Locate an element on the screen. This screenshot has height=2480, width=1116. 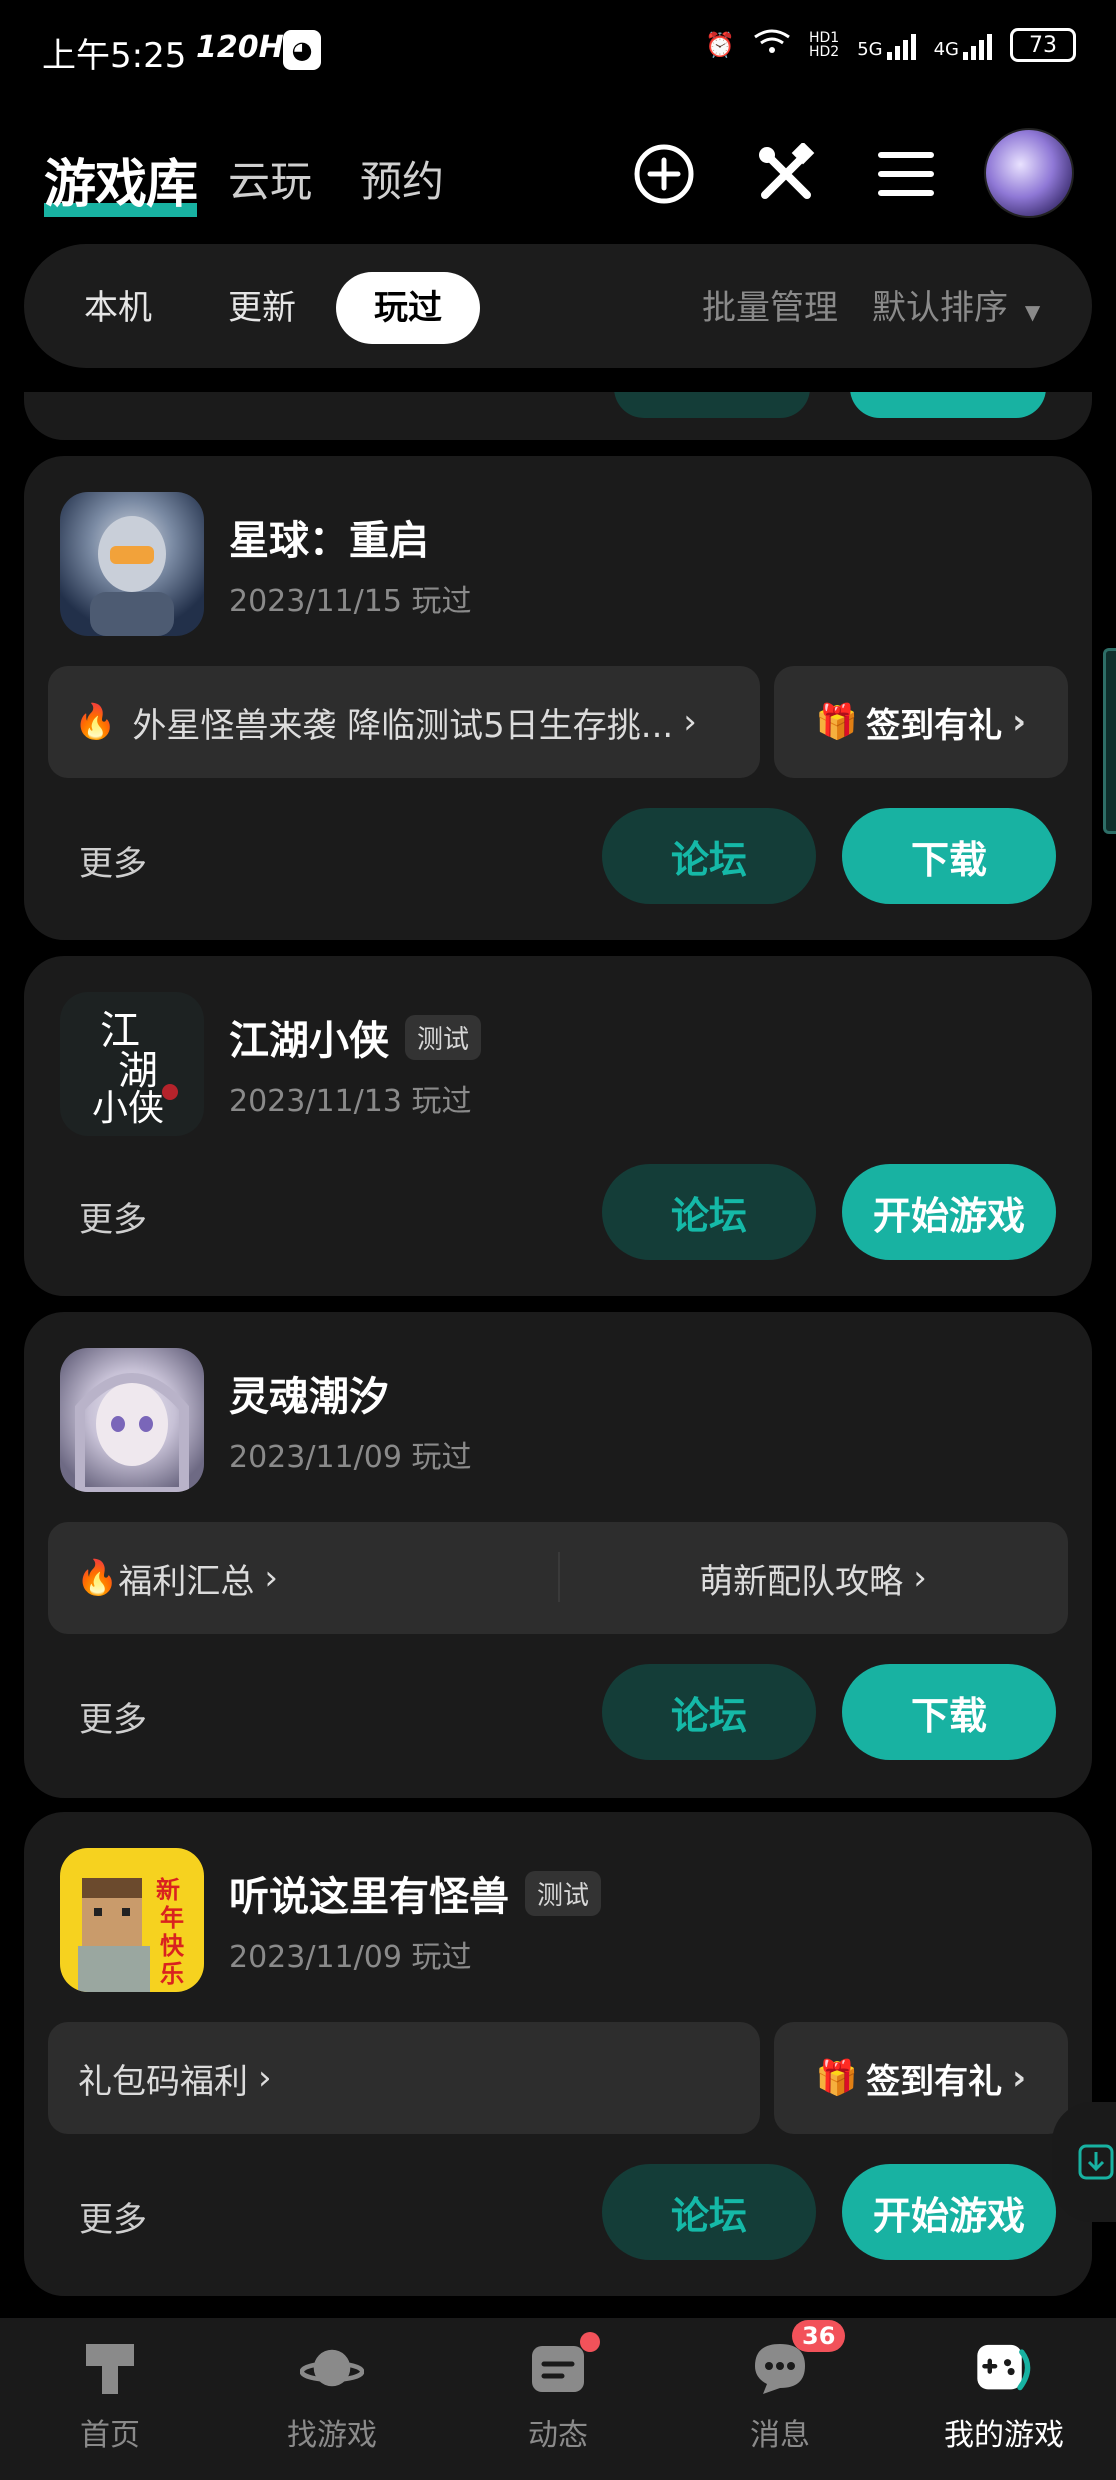
floating-download-button is located at coordinates (1084, 2162).